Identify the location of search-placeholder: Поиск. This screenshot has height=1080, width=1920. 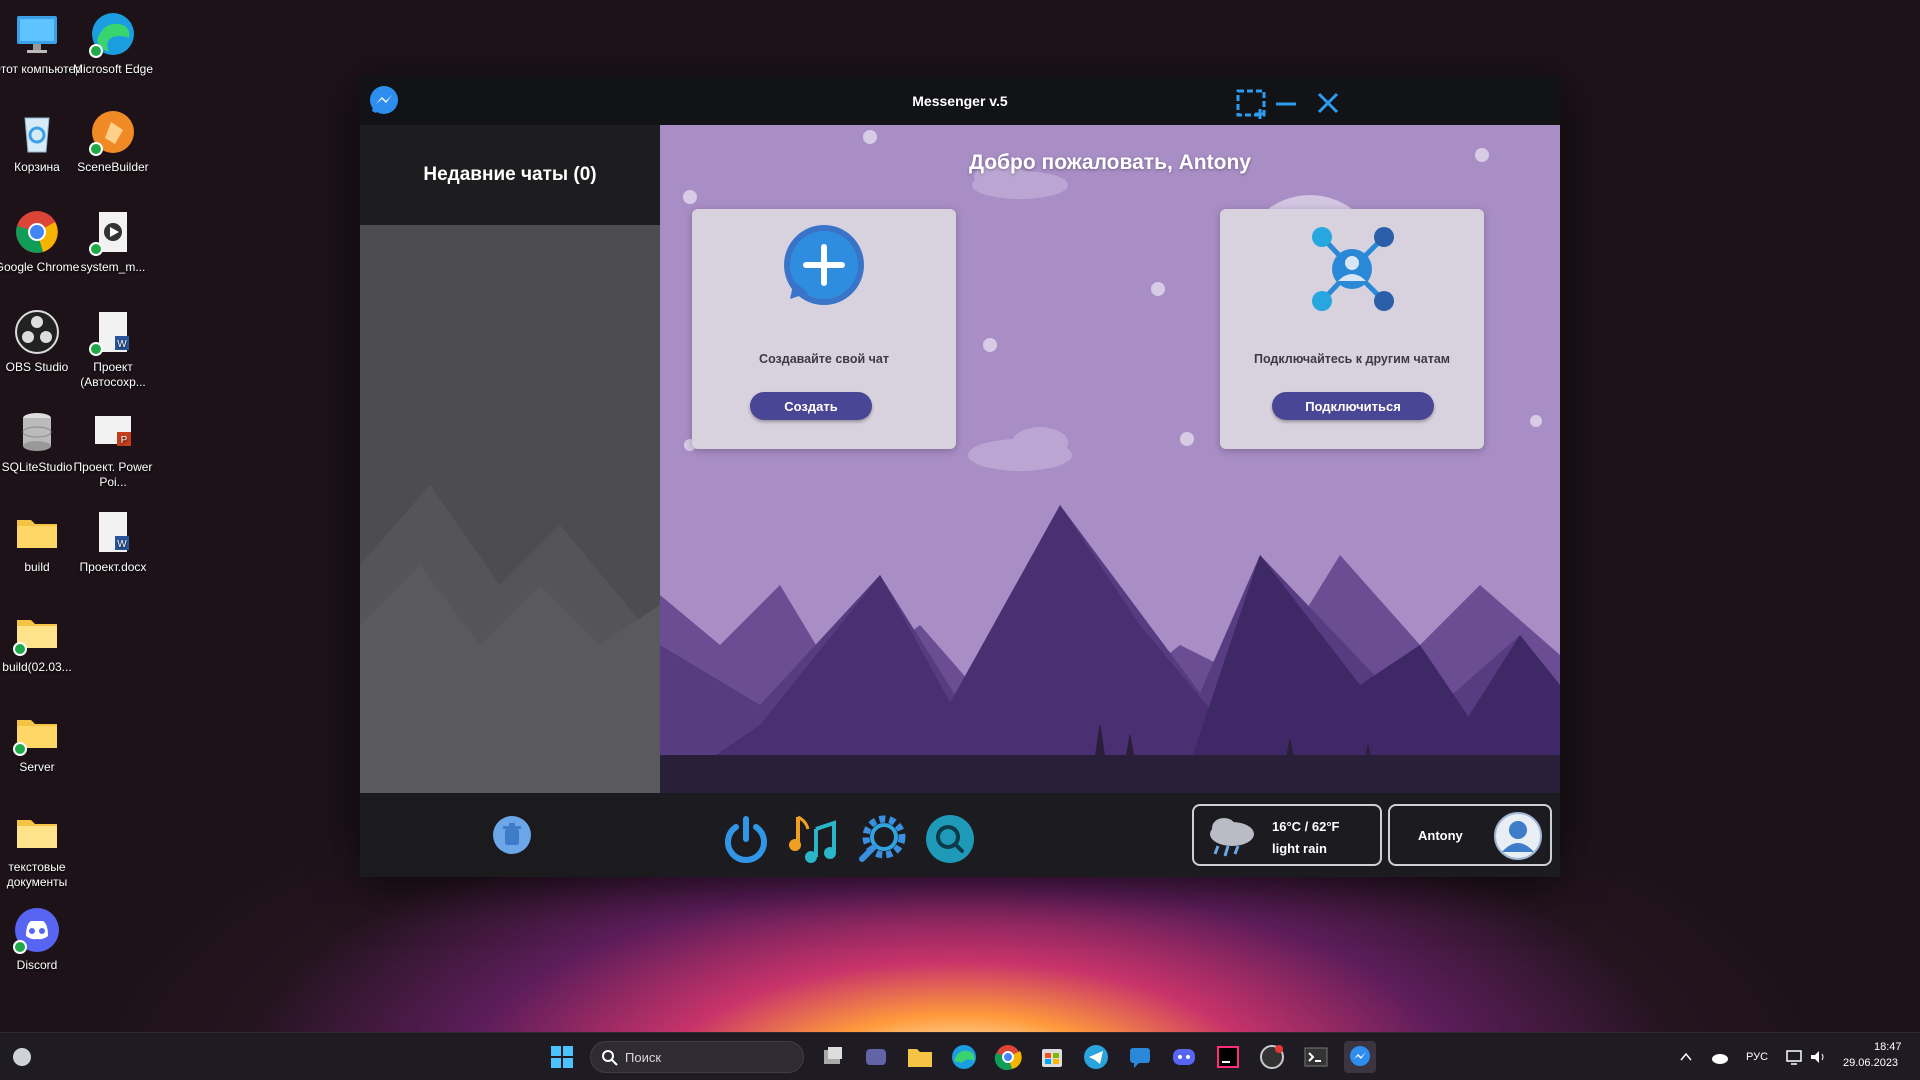
(643, 1057).